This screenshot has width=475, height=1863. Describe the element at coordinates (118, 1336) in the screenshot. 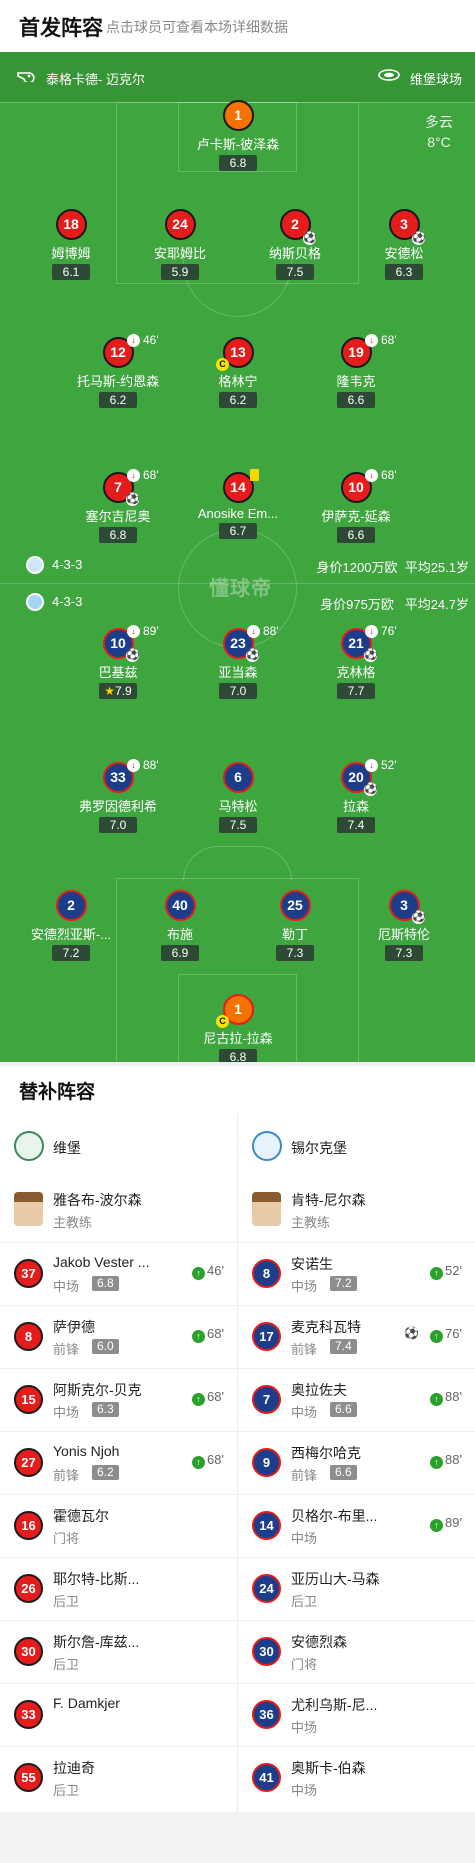

I see `sub-row: 8 萨伊德 前锋 6.0 ↑ 68'` at that location.